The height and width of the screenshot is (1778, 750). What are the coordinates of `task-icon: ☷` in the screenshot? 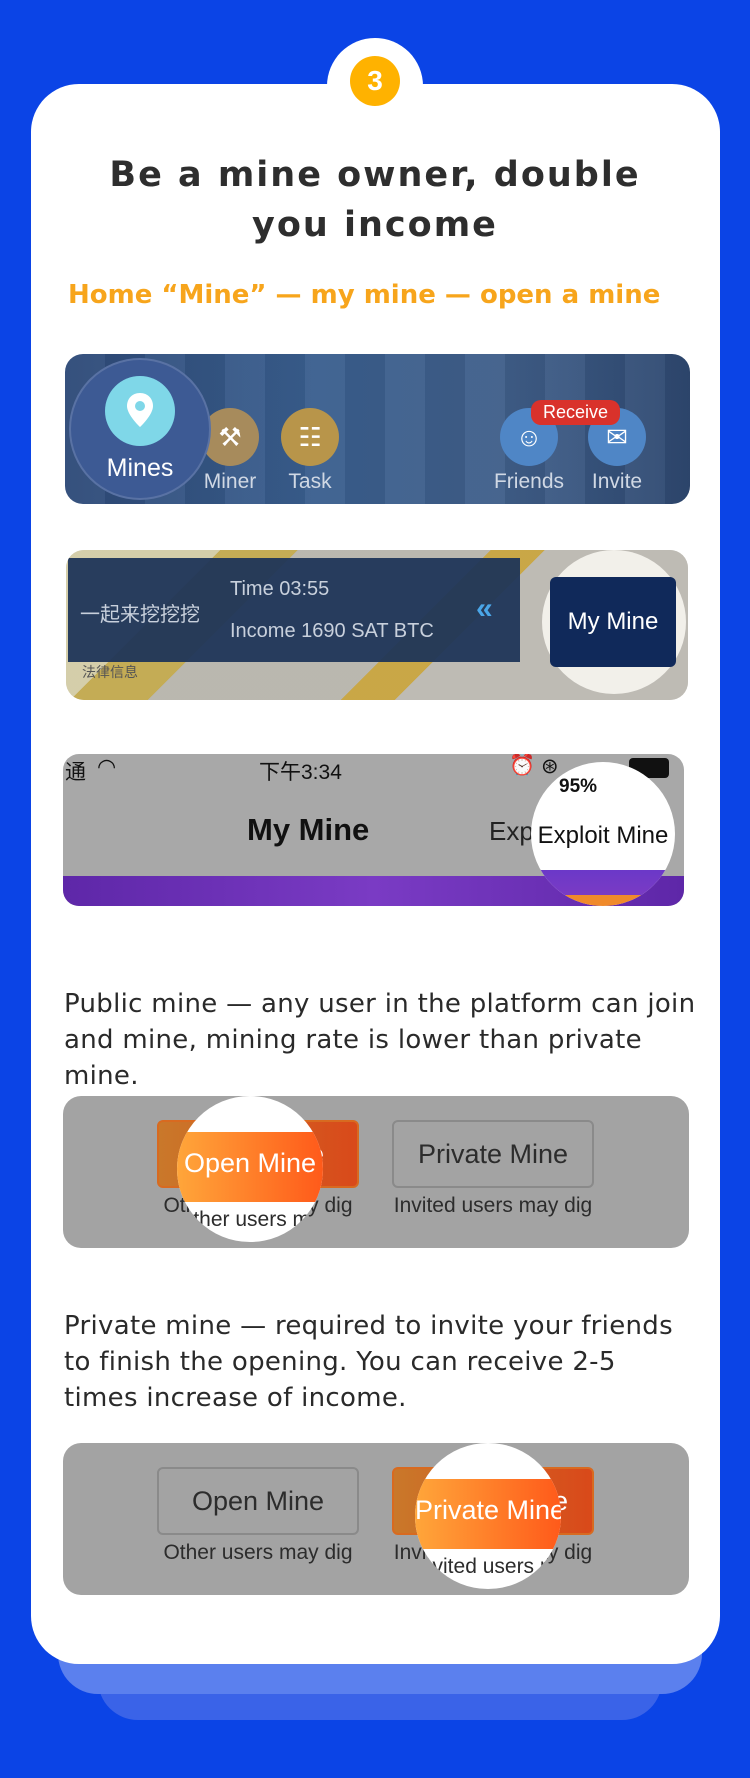 It's located at (310, 437).